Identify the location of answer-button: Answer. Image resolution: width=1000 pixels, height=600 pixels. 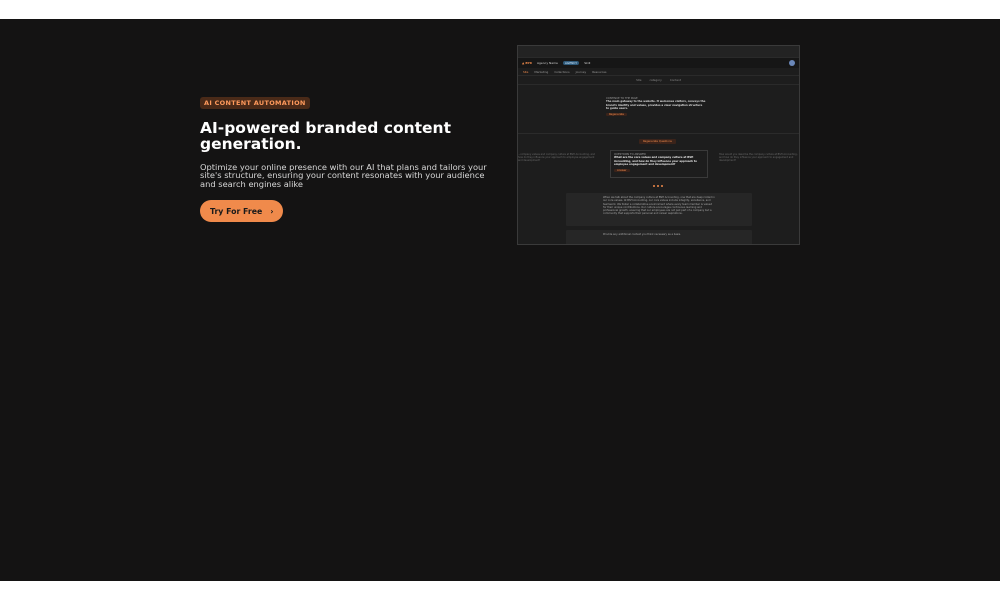
(622, 170).